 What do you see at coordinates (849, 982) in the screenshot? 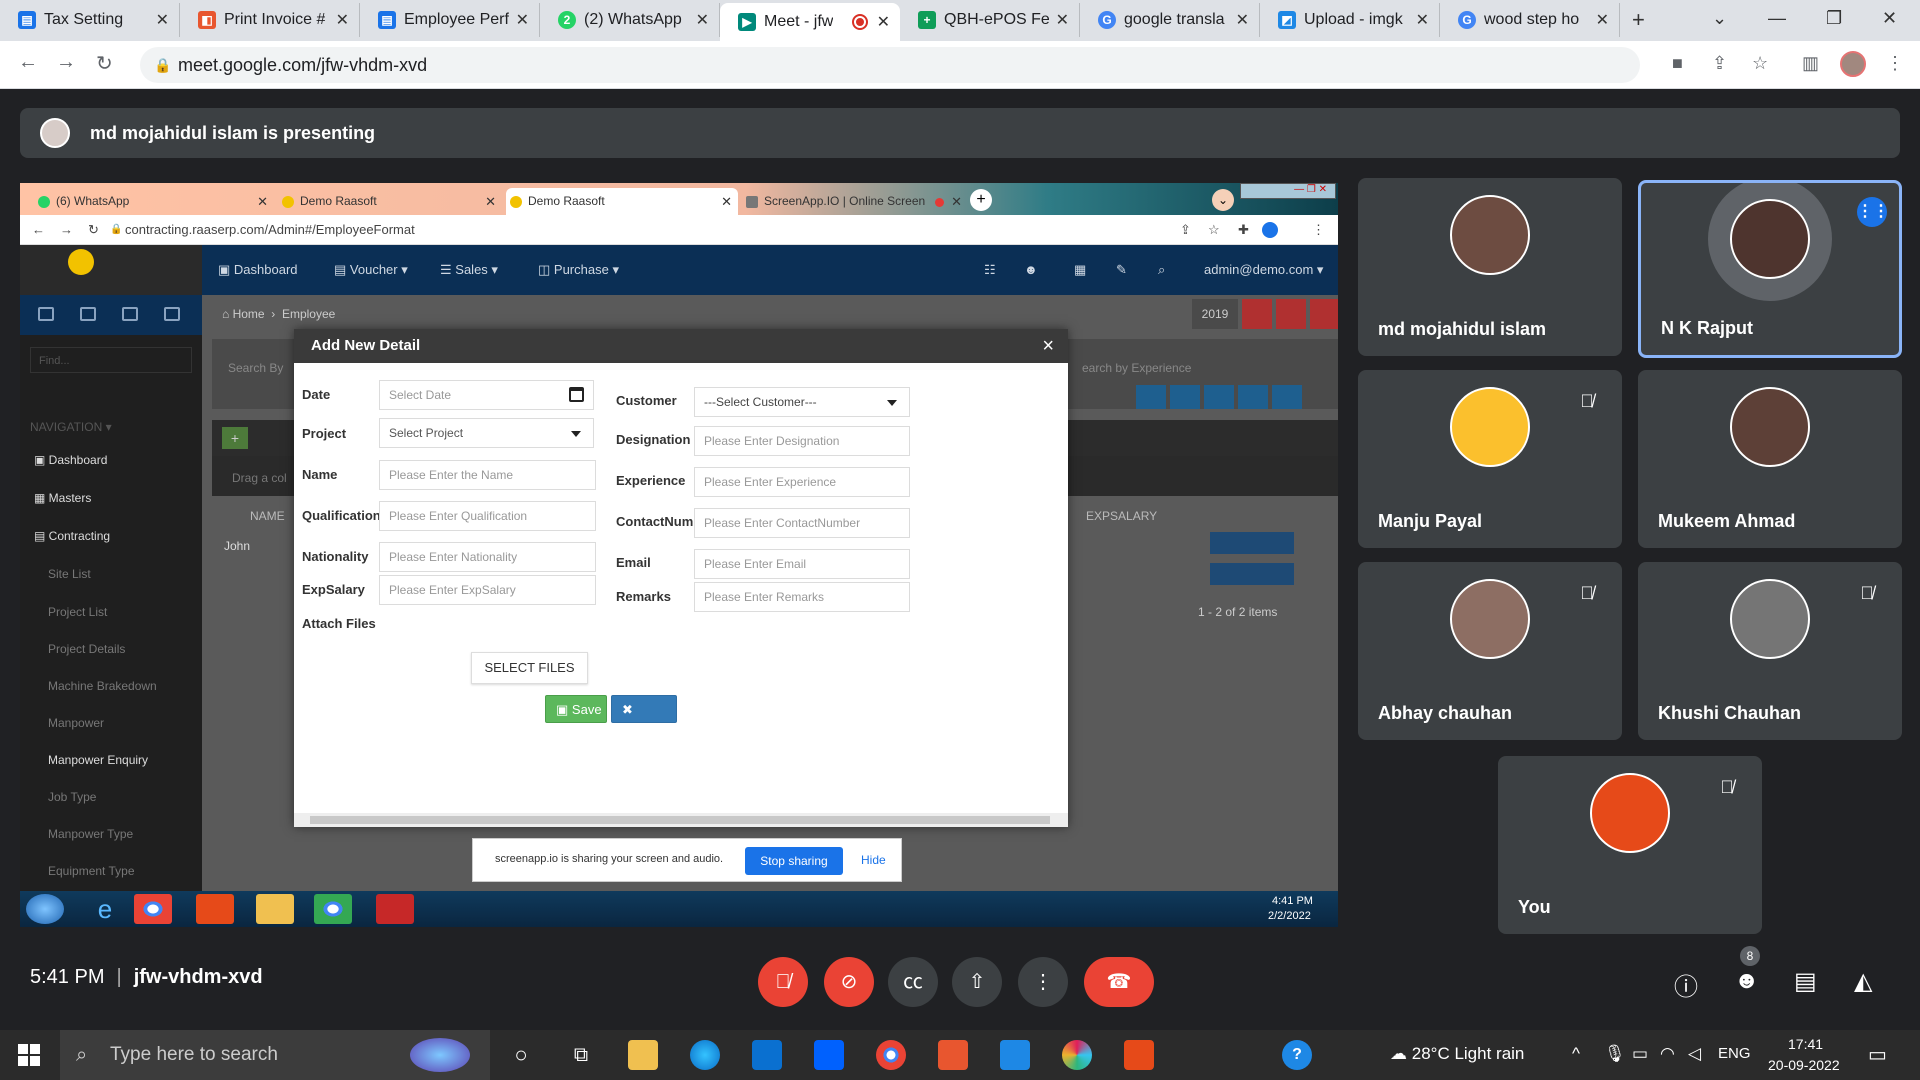
I see `camera-toggle-button: ⊘` at bounding box center [849, 982].